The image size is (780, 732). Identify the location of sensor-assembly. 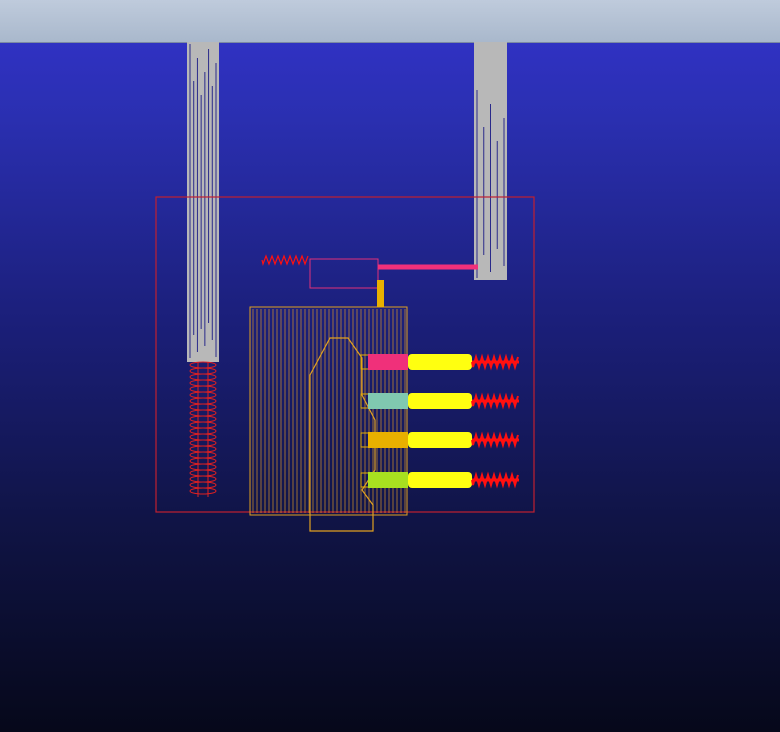
(369, 280).